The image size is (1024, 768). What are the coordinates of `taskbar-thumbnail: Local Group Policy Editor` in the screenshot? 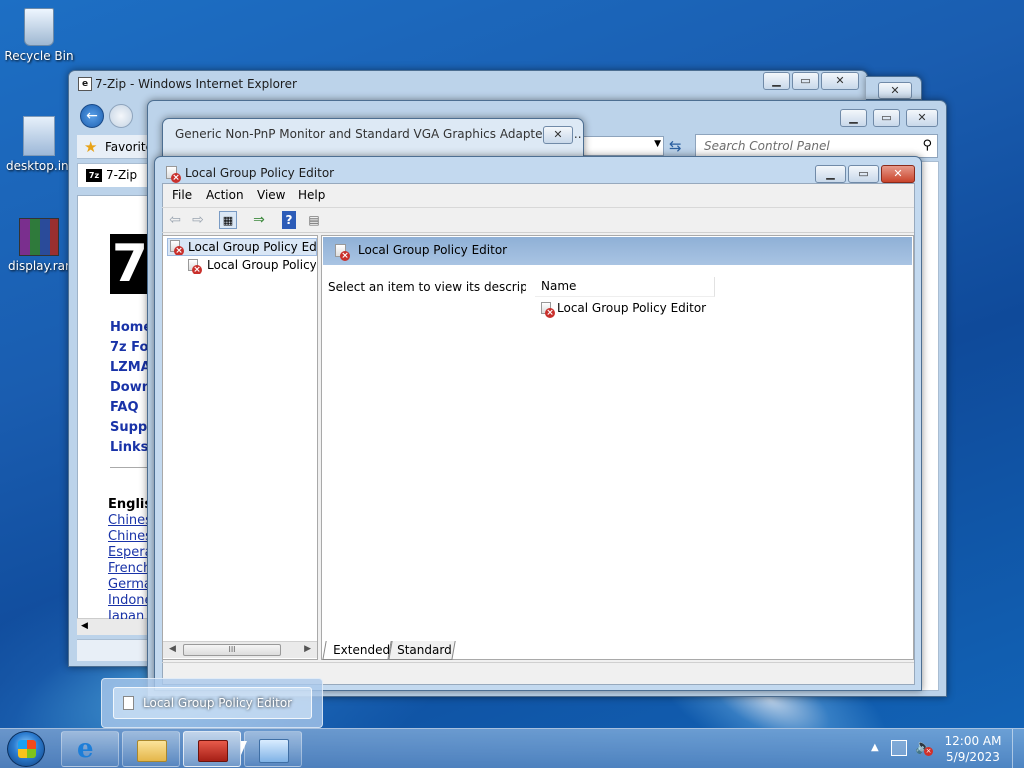 It's located at (212, 703).